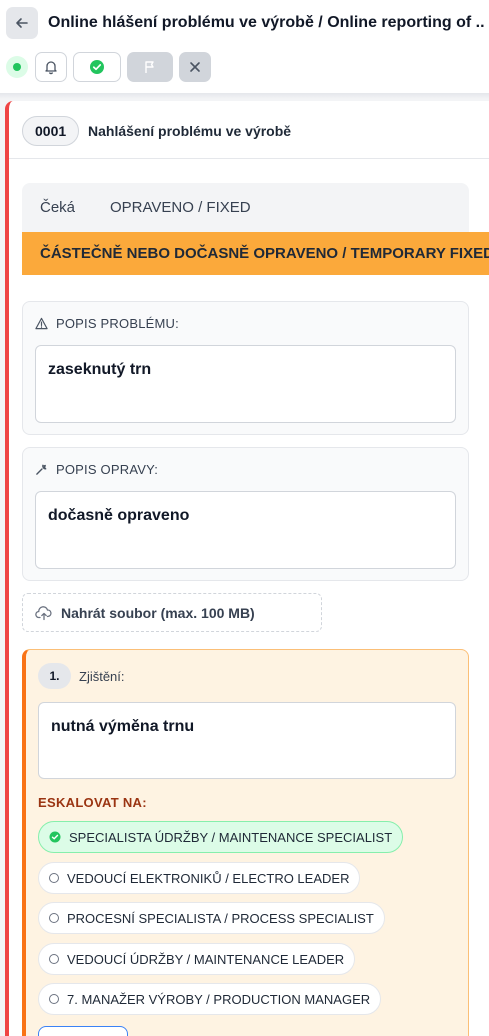 This screenshot has height=1036, width=489. I want to click on status-fixed: OPRAVENO / FIXED, so click(180, 207).